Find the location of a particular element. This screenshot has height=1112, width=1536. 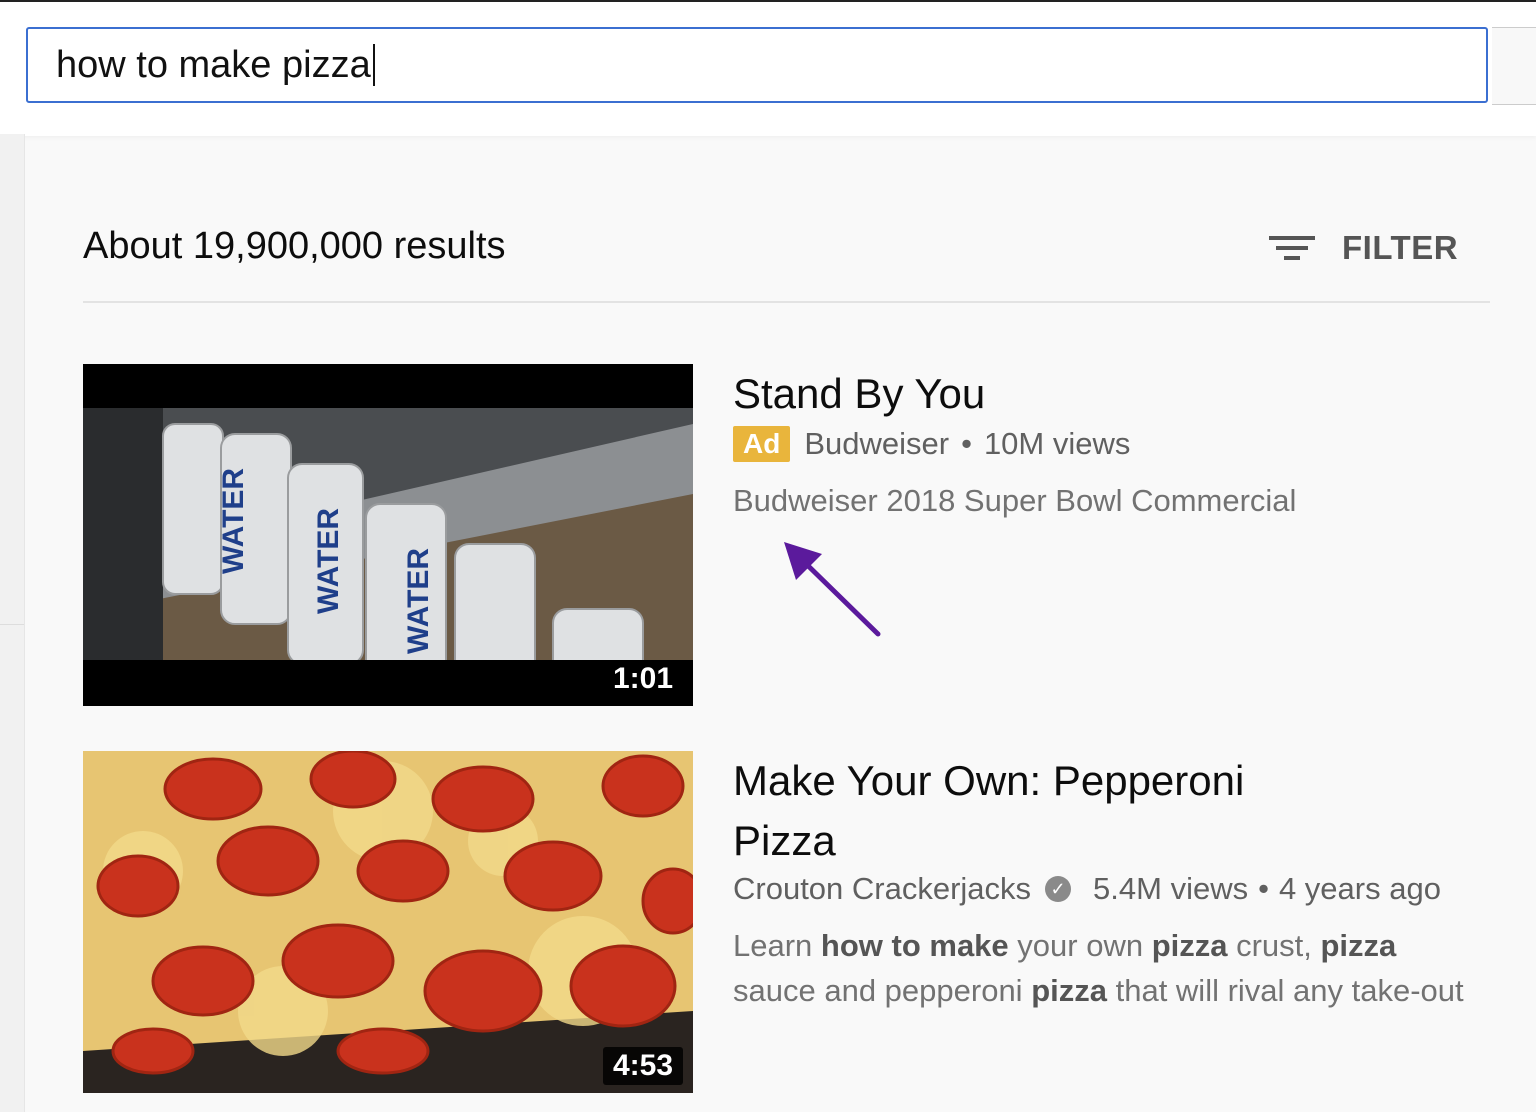

channel-name: Crouton Crackerjacks is located at coordinates (882, 889).